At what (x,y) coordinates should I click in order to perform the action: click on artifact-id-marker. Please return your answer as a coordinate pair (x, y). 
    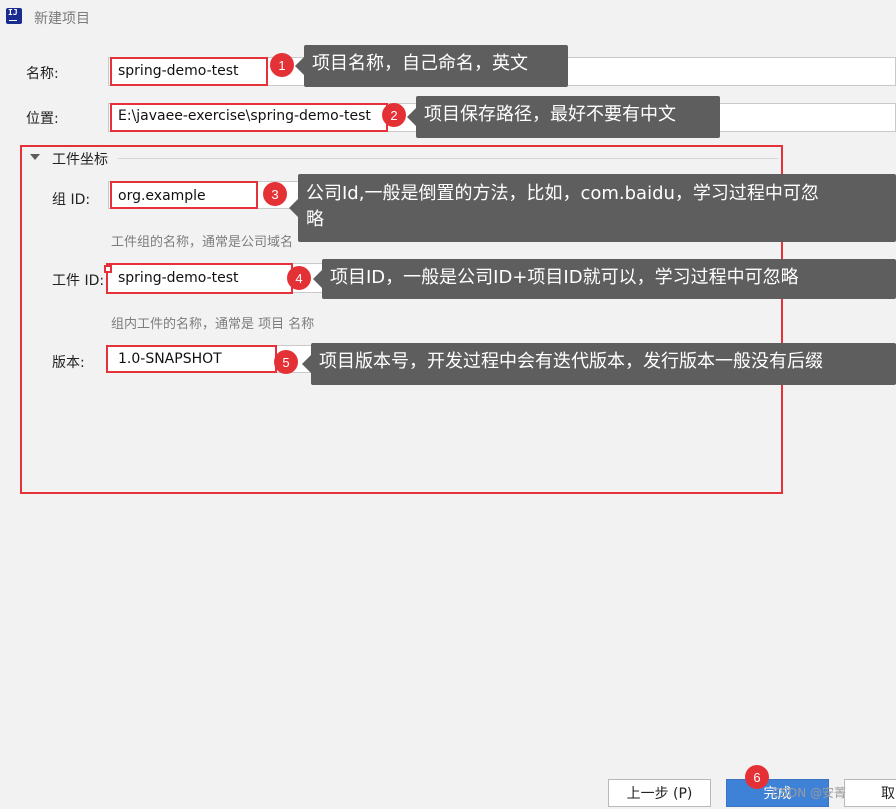
    Looking at the image, I should click on (108, 269).